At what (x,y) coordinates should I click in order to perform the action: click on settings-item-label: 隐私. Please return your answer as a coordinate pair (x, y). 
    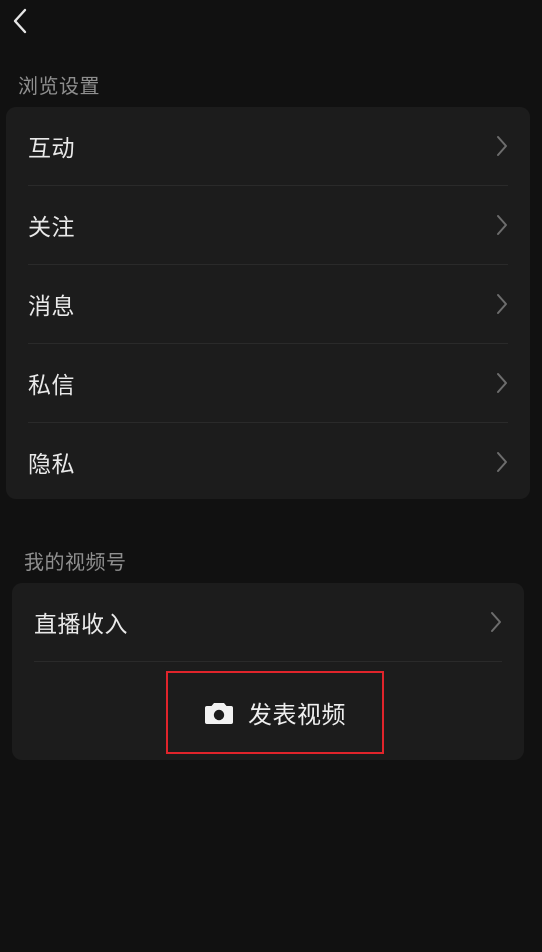
    Looking at the image, I should click on (51, 465).